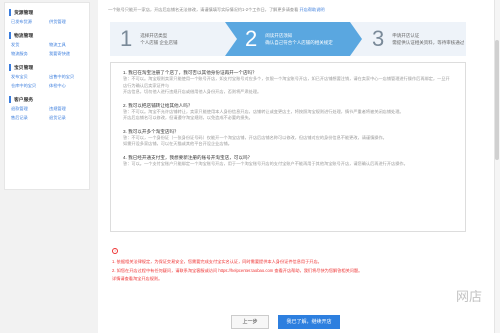 This screenshot has height=333, width=500. What do you see at coordinates (188, 157) in the screenshot?
I see `faq-question: 4. 我已经开通支付宝，我想要新注册的账号开淘宝店，可以吗？` at bounding box center [188, 157].